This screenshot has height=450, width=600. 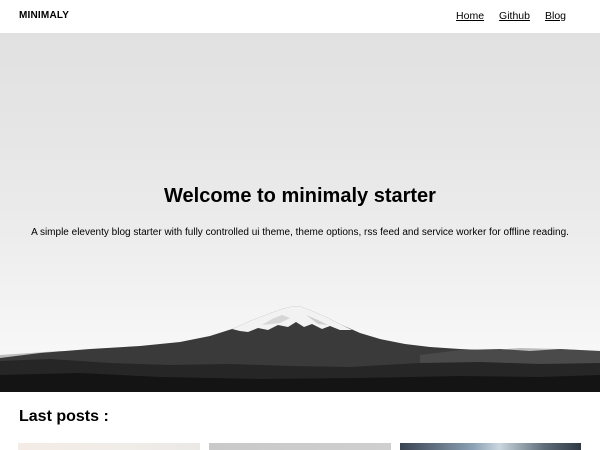 What do you see at coordinates (64, 416) in the screenshot?
I see `last-posts-heading: Last posts :` at bounding box center [64, 416].